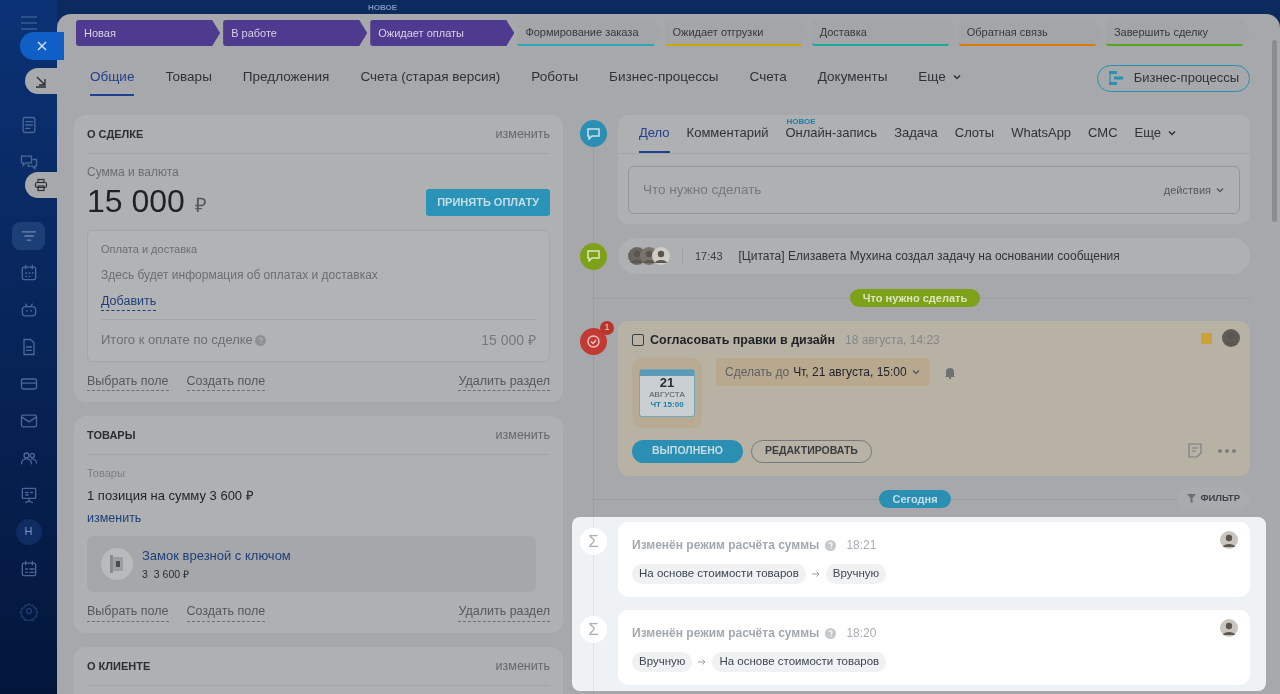  I want to click on arrow-icon, so click(41, 81).